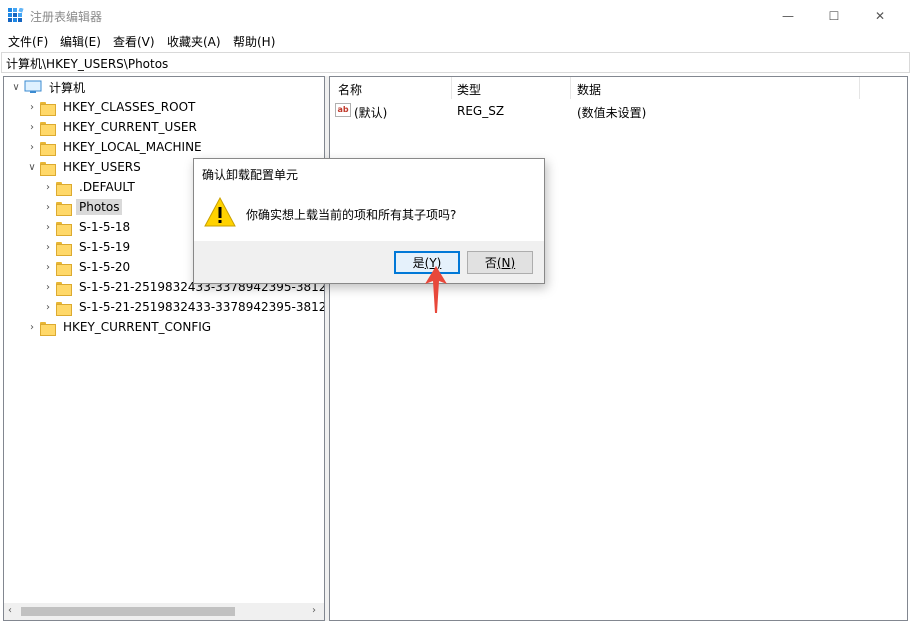  What do you see at coordinates (371, 113) in the screenshot?
I see `value-name: (默认)` at bounding box center [371, 113].